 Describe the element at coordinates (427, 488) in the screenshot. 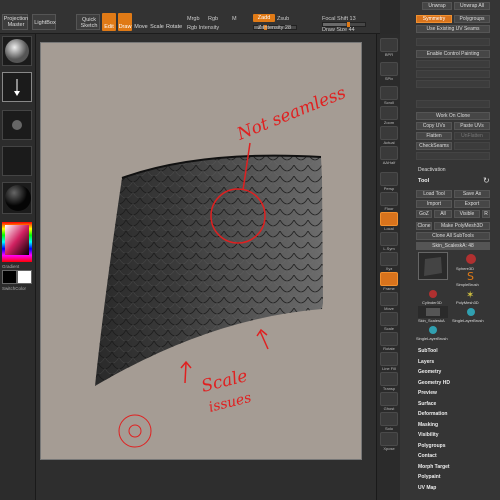

I see `menu-uv-map: UV Map` at that location.